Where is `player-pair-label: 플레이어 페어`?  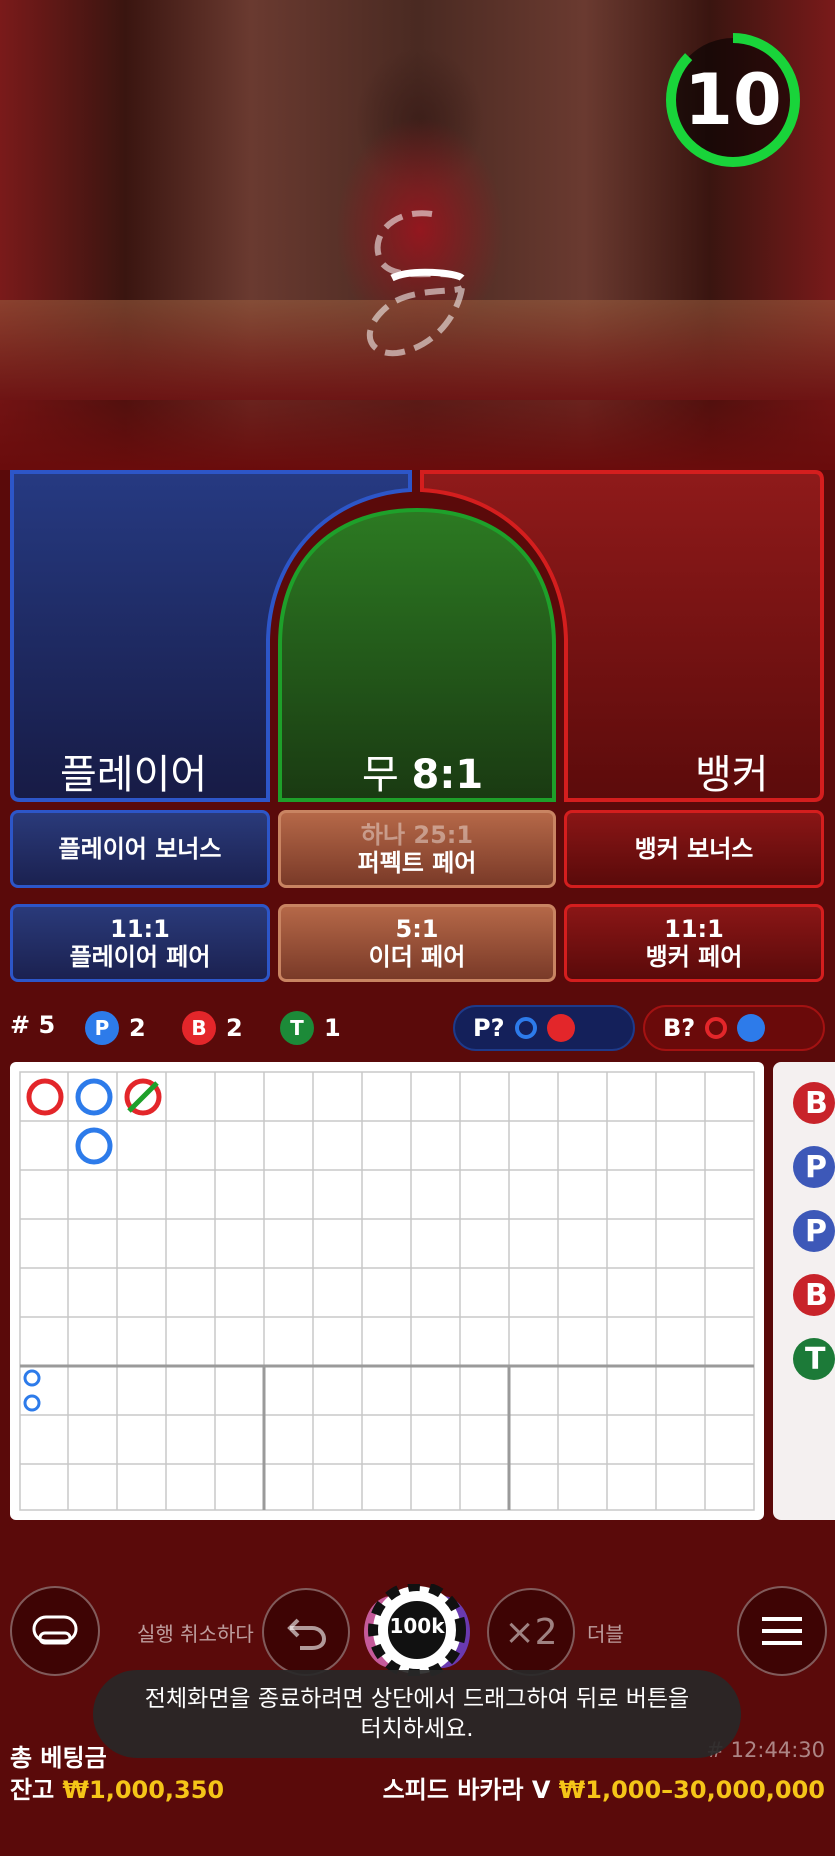 player-pair-label: 플레이어 페어 is located at coordinates (140, 957).